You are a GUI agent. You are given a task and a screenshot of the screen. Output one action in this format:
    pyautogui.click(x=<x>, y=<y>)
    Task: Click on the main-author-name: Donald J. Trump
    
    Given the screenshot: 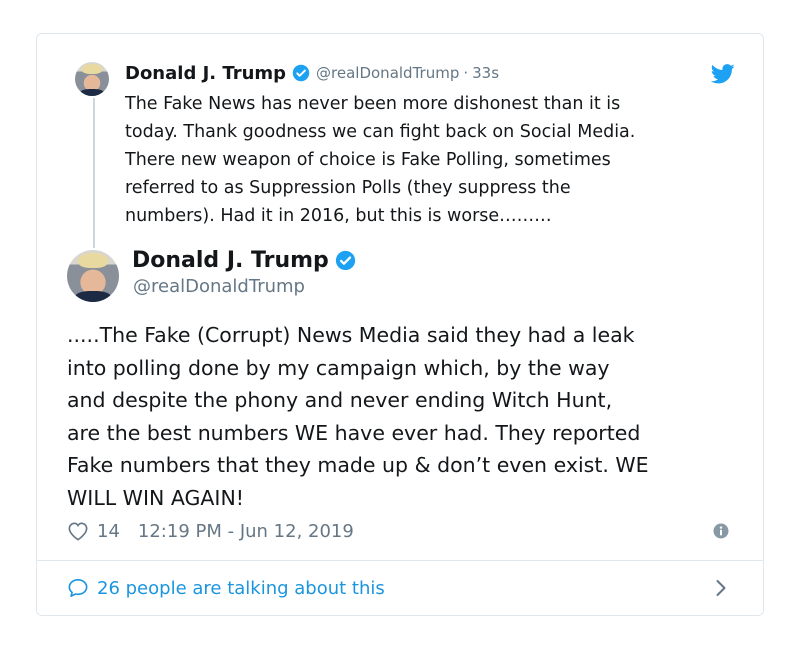 What is the action you would take?
    pyautogui.click(x=230, y=260)
    